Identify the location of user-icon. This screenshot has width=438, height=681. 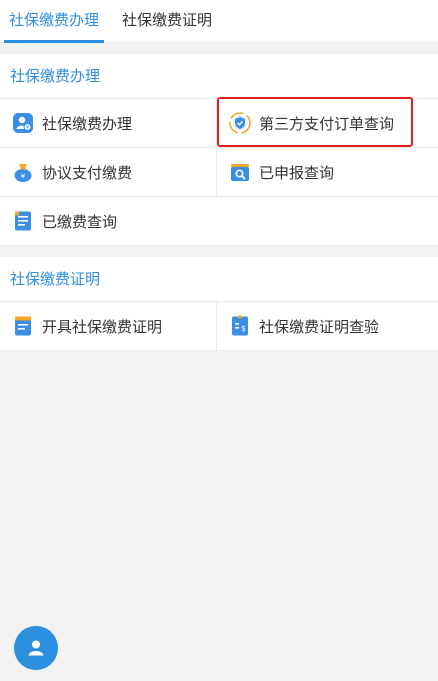
(36, 648).